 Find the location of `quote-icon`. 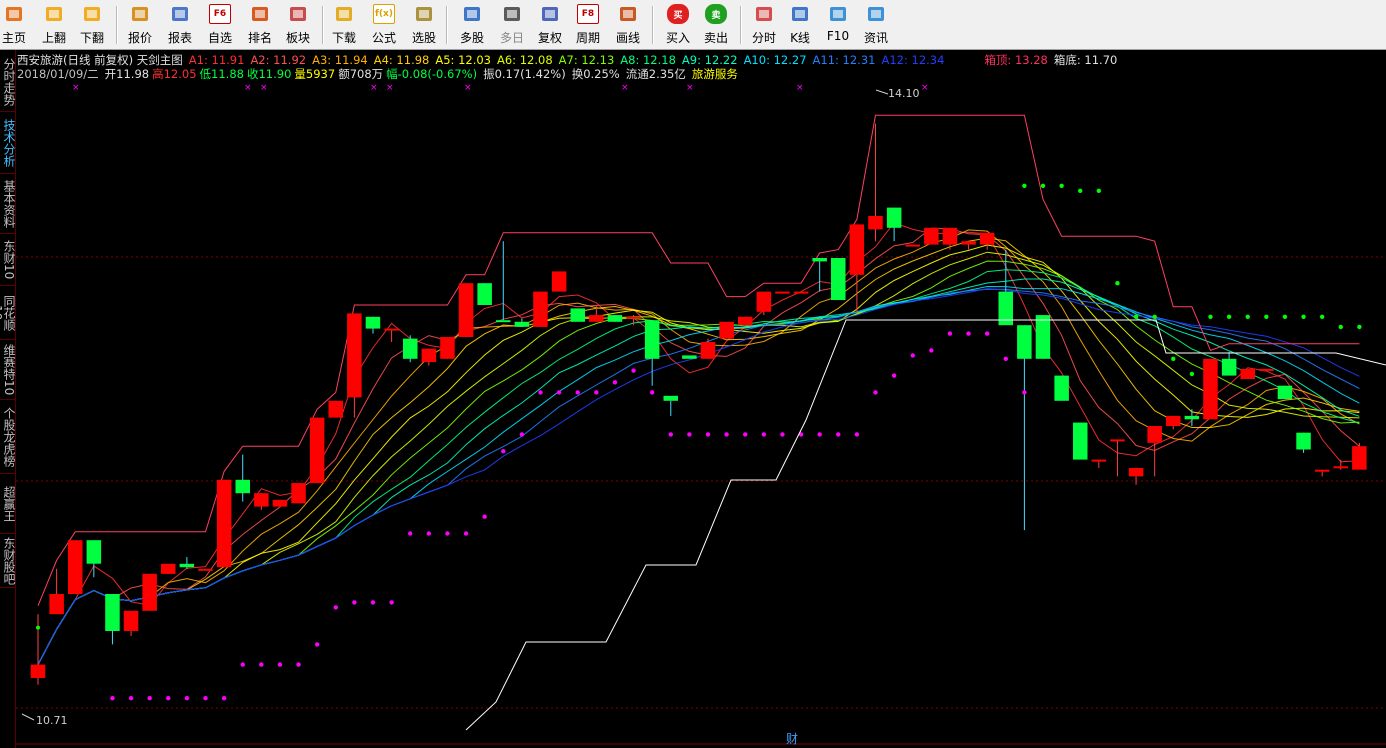

quote-icon is located at coordinates (140, 14).